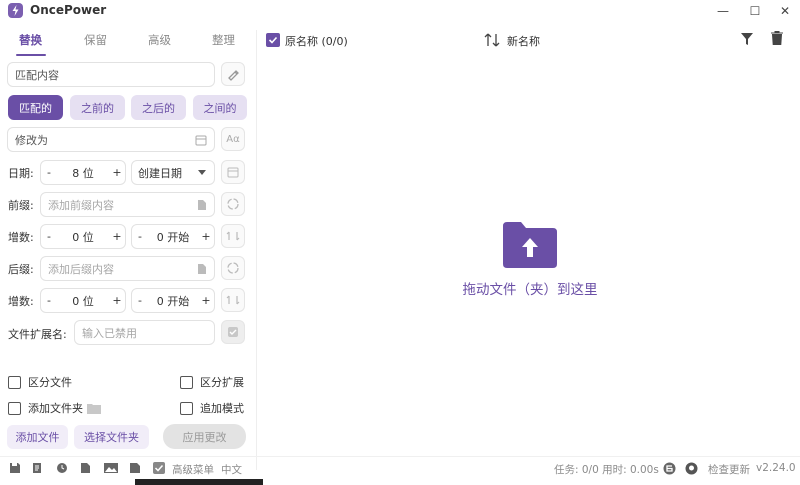  I want to click on increment2-digits-plus: +, so click(117, 300).